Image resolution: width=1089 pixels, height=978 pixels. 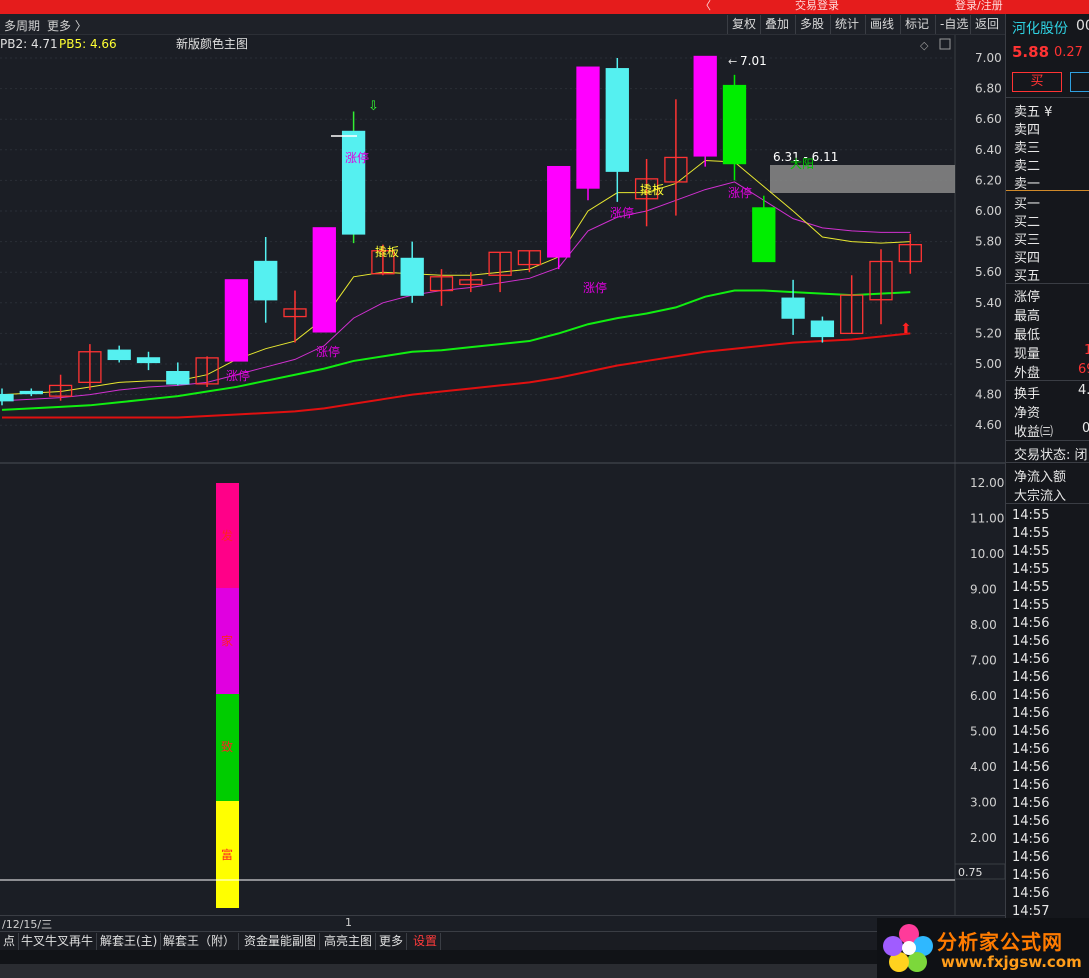 What do you see at coordinates (1051, 455) in the screenshot?
I see `trade-status: 交易状态: 闭` at bounding box center [1051, 455].